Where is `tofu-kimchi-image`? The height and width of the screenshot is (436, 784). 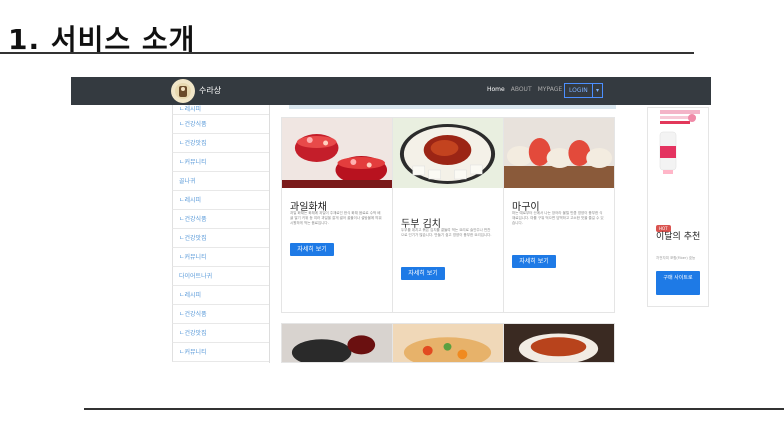
tofu-kimchi-image is located at coordinates (448, 153).